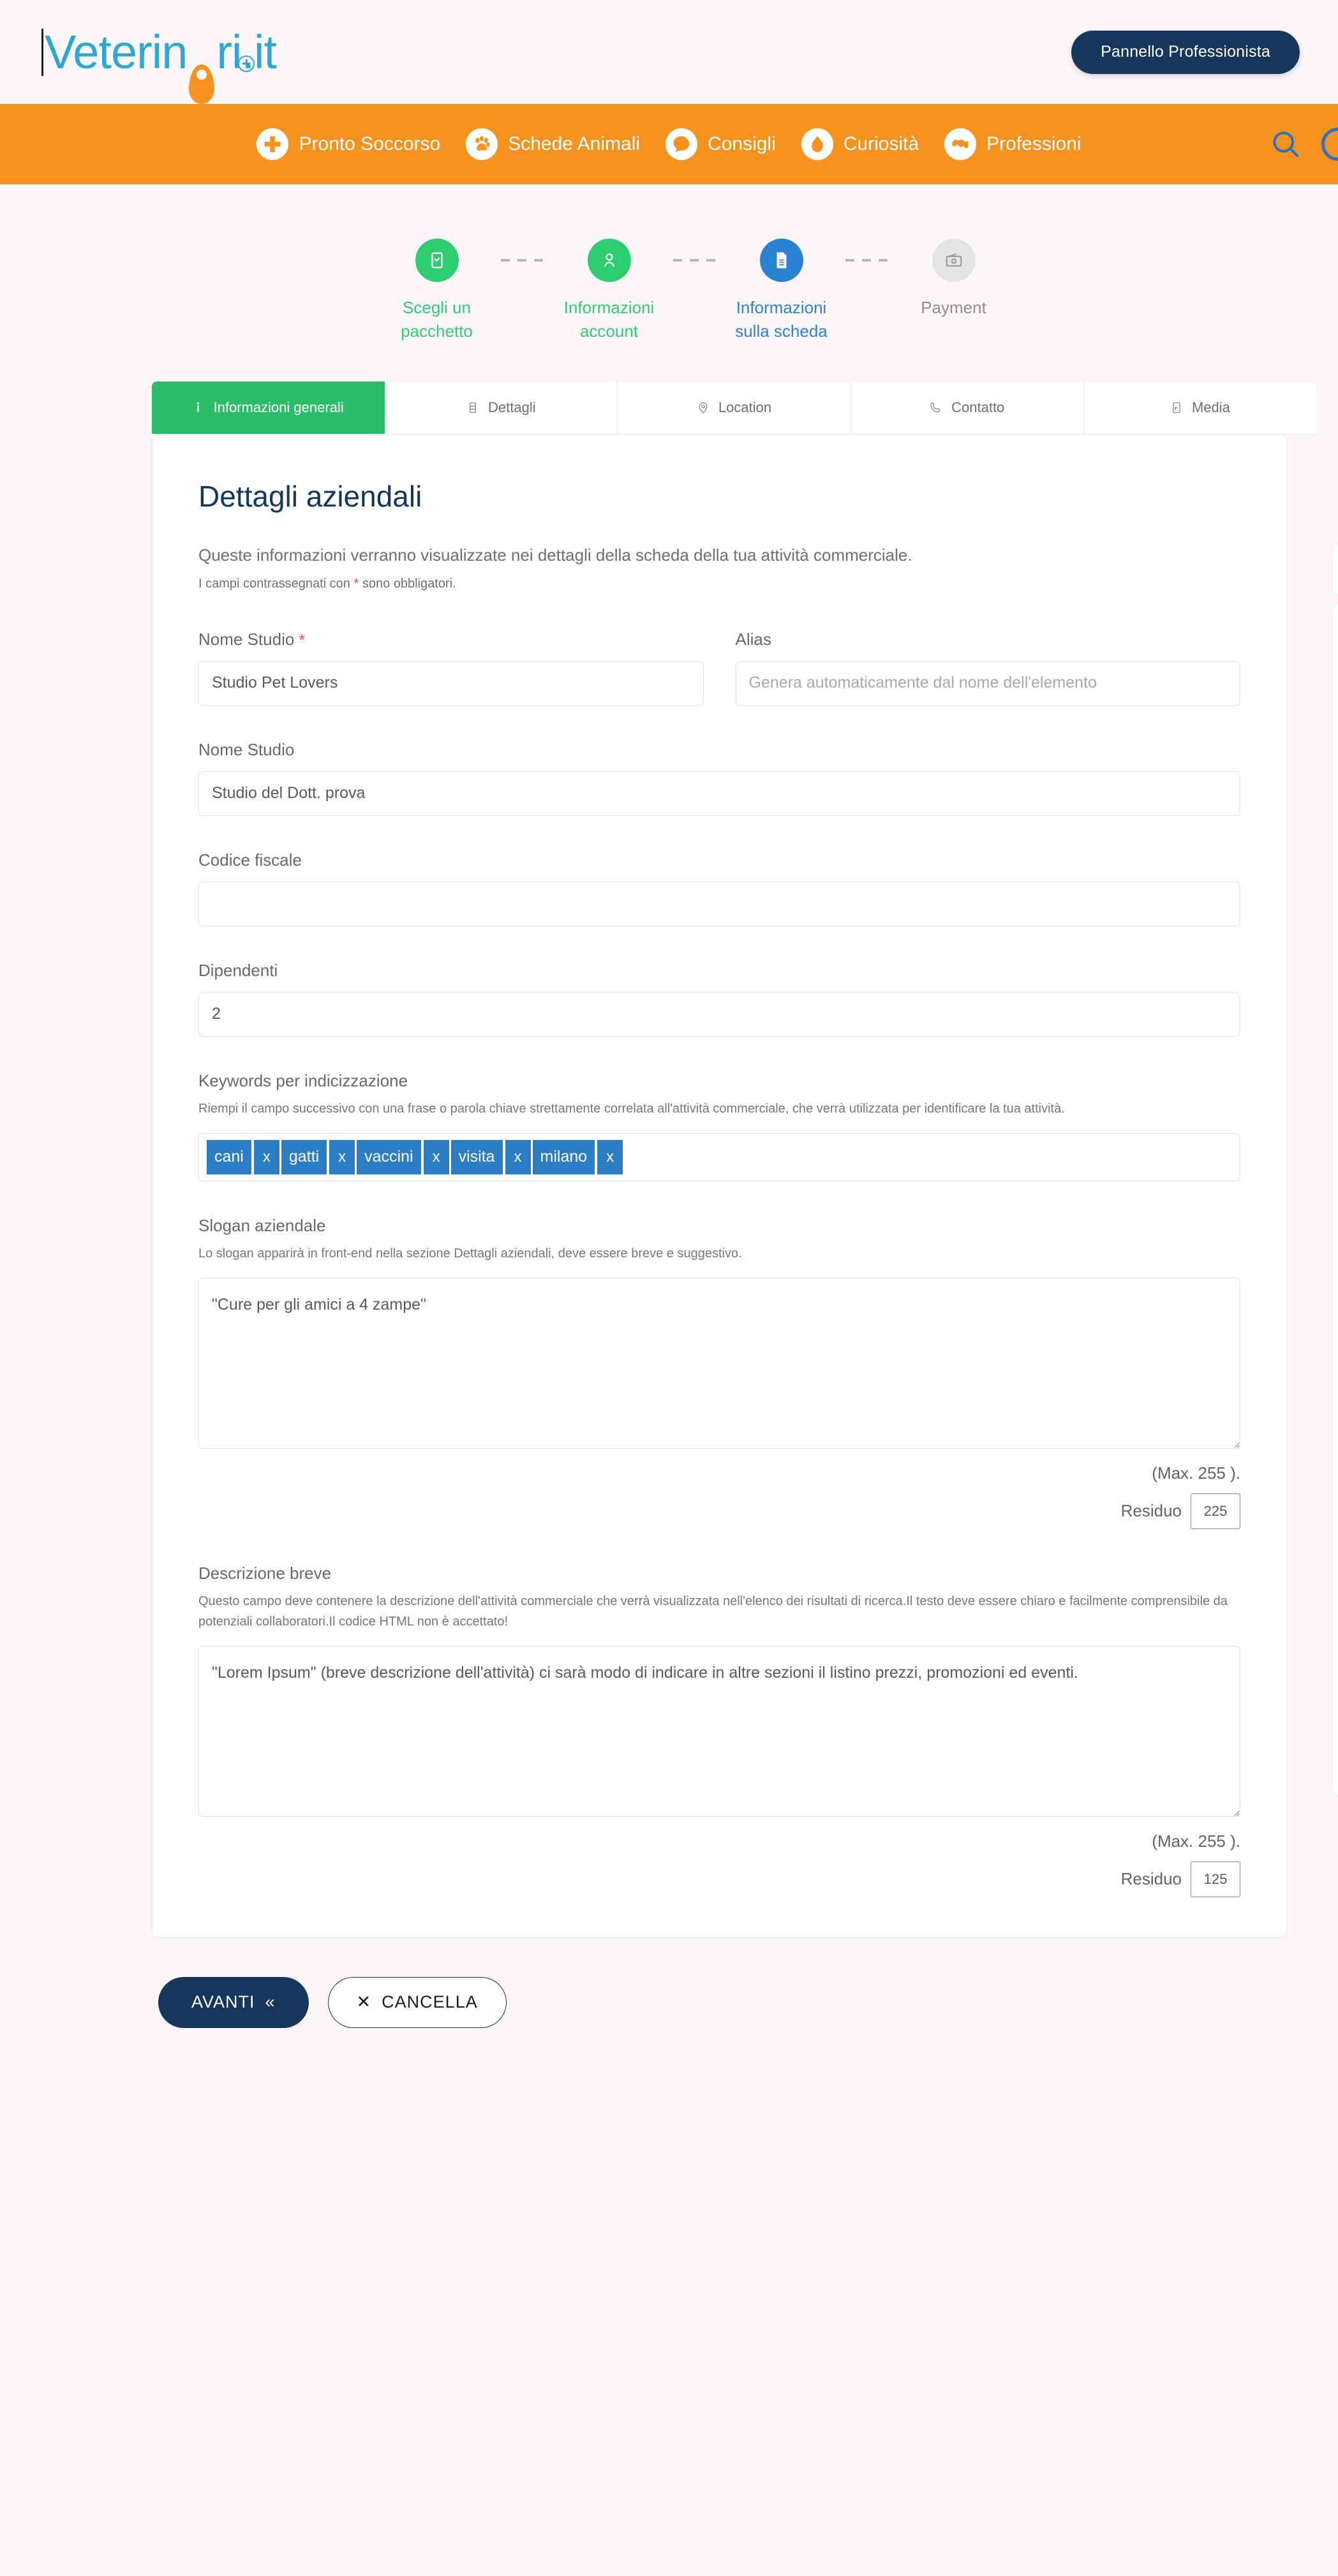 This screenshot has width=1338, height=2576. What do you see at coordinates (1329, 144) in the screenshot?
I see `circle-icon` at bounding box center [1329, 144].